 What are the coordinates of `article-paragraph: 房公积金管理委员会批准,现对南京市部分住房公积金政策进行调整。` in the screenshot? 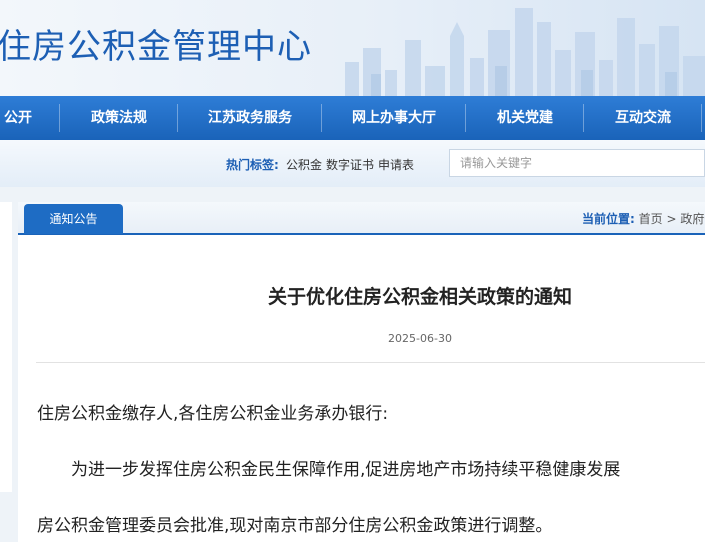 It's located at (295, 526).